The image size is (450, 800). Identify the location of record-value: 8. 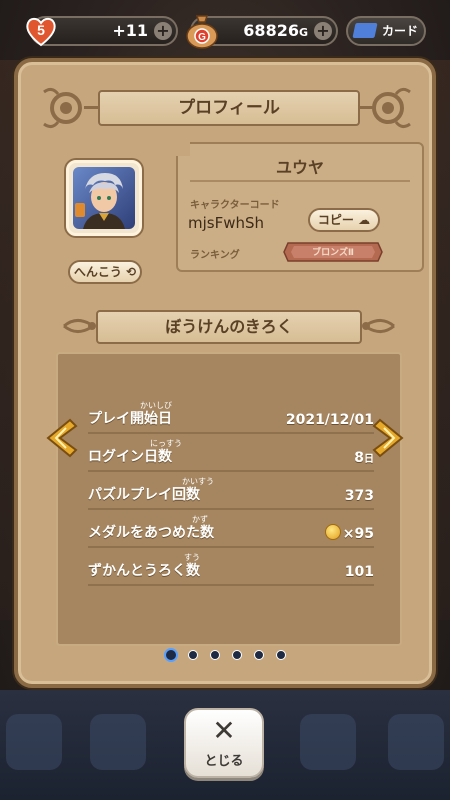
(359, 458).